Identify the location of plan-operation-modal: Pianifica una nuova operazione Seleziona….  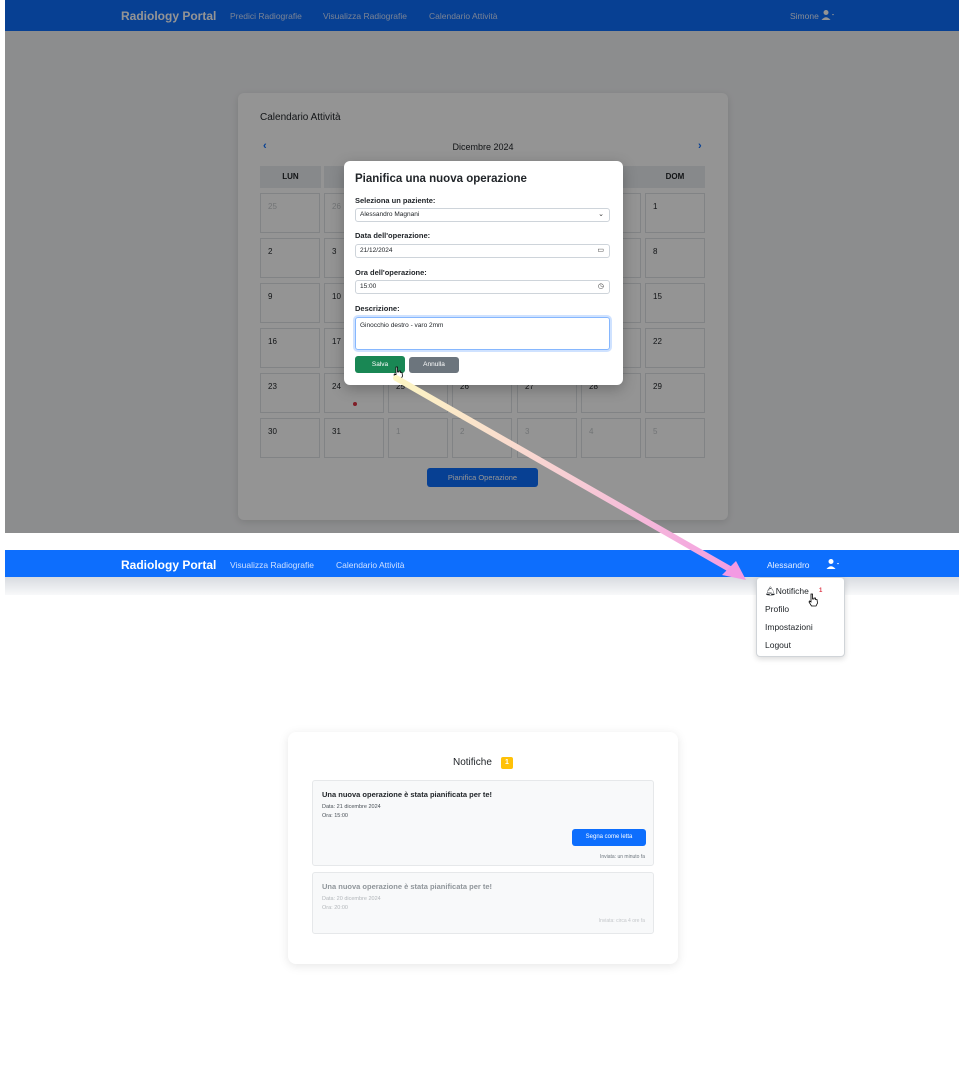
(483, 273).